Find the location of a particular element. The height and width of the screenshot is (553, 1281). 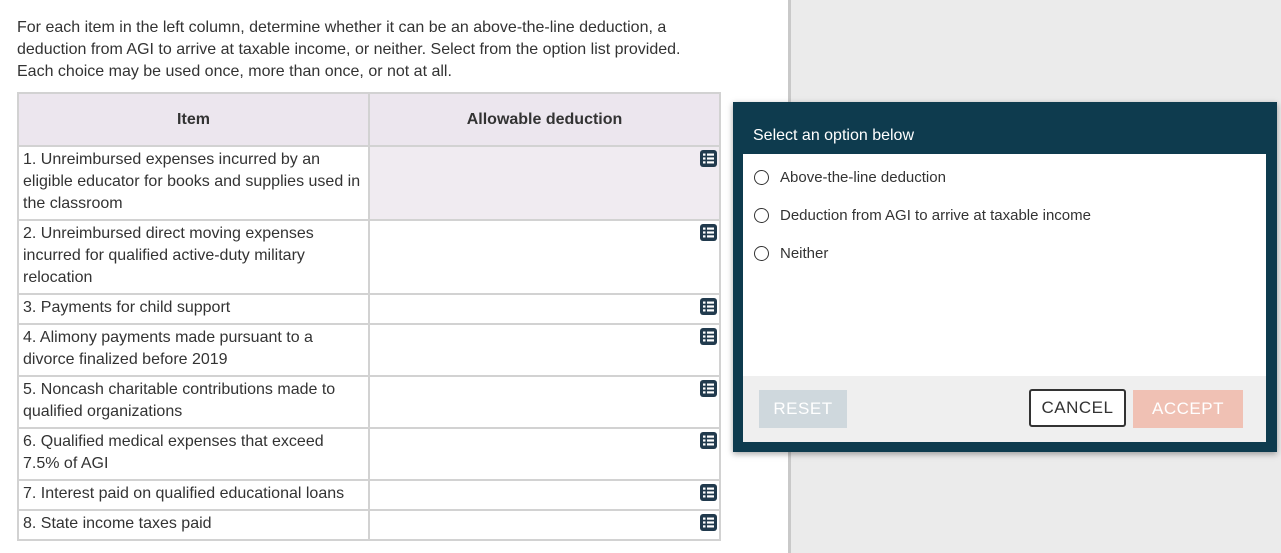

table-row: 3. Payments for child support is located at coordinates (369, 309).